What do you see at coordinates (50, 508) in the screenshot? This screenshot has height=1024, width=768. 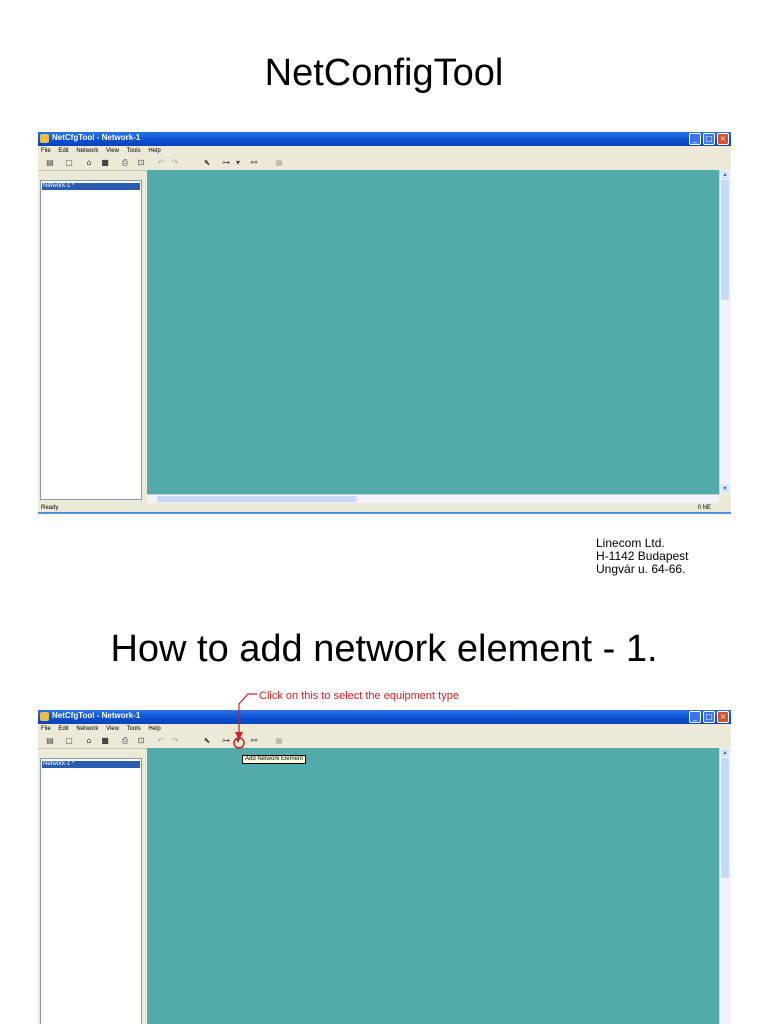 I see `status-text: Ready` at bounding box center [50, 508].